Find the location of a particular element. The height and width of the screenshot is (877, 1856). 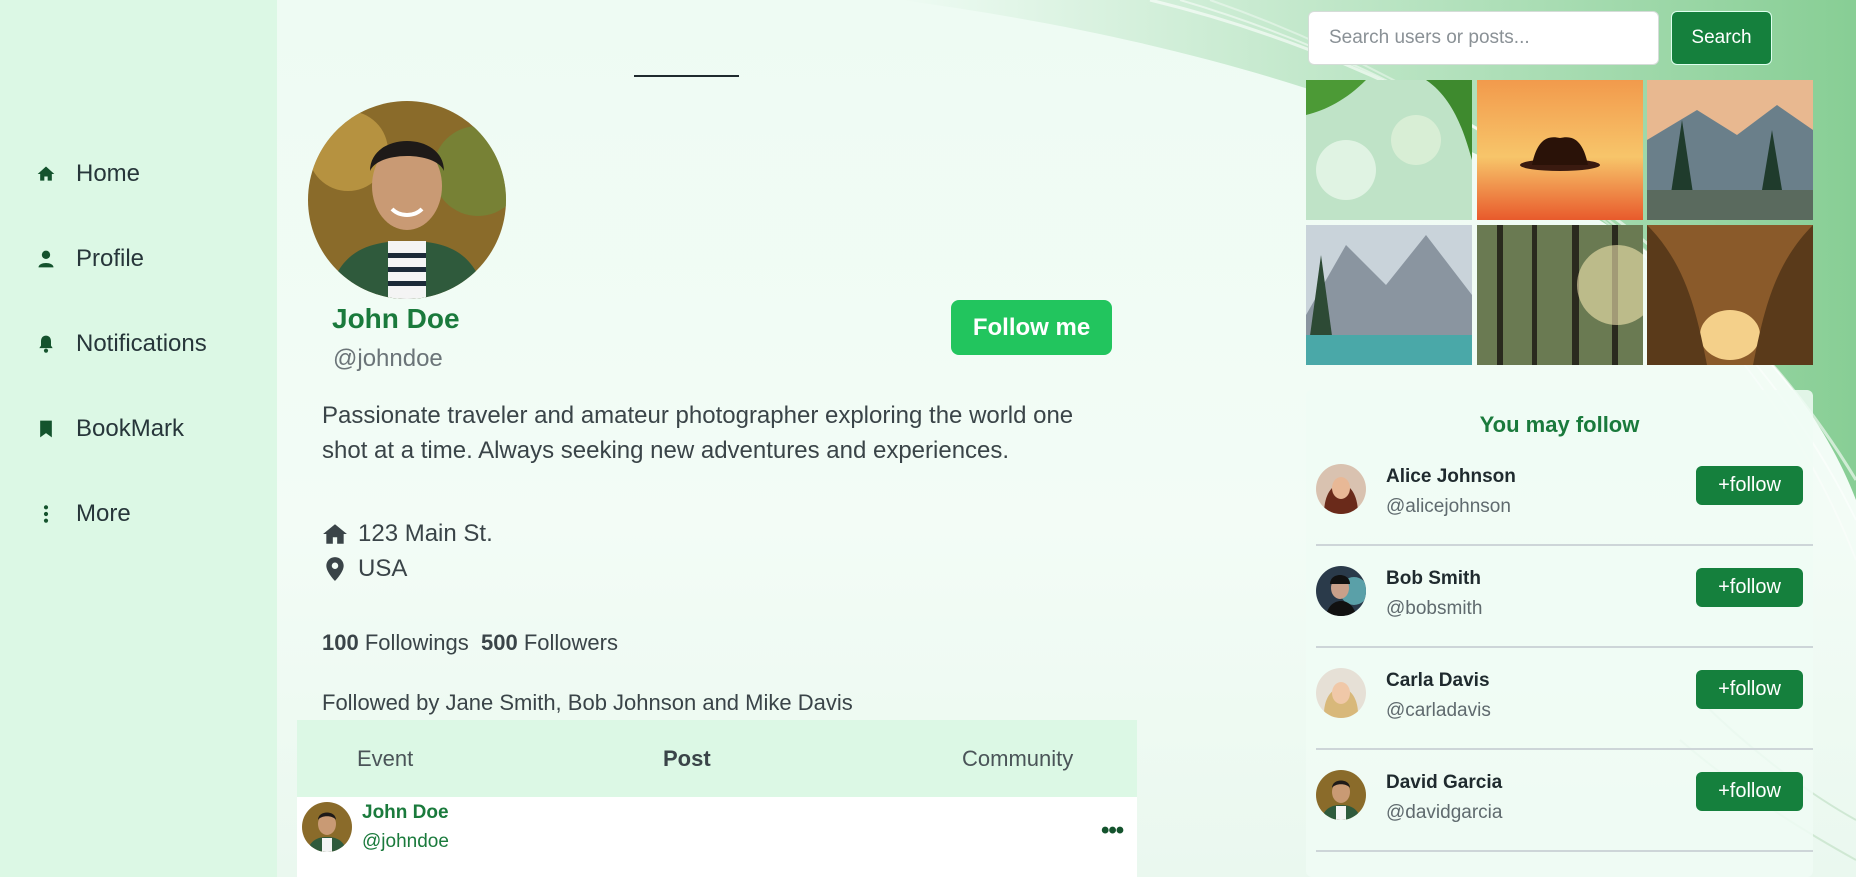

gallery-photo-sunset is located at coordinates (1560, 150).